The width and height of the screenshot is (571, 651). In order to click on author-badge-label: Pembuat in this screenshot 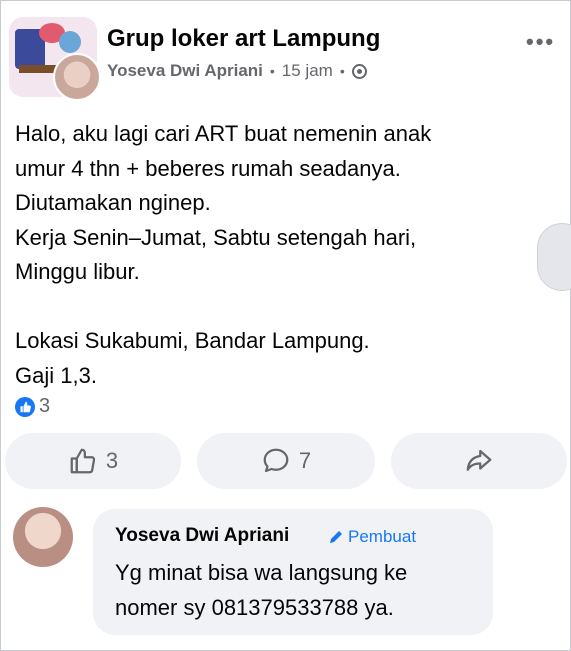, I will do `click(382, 536)`.